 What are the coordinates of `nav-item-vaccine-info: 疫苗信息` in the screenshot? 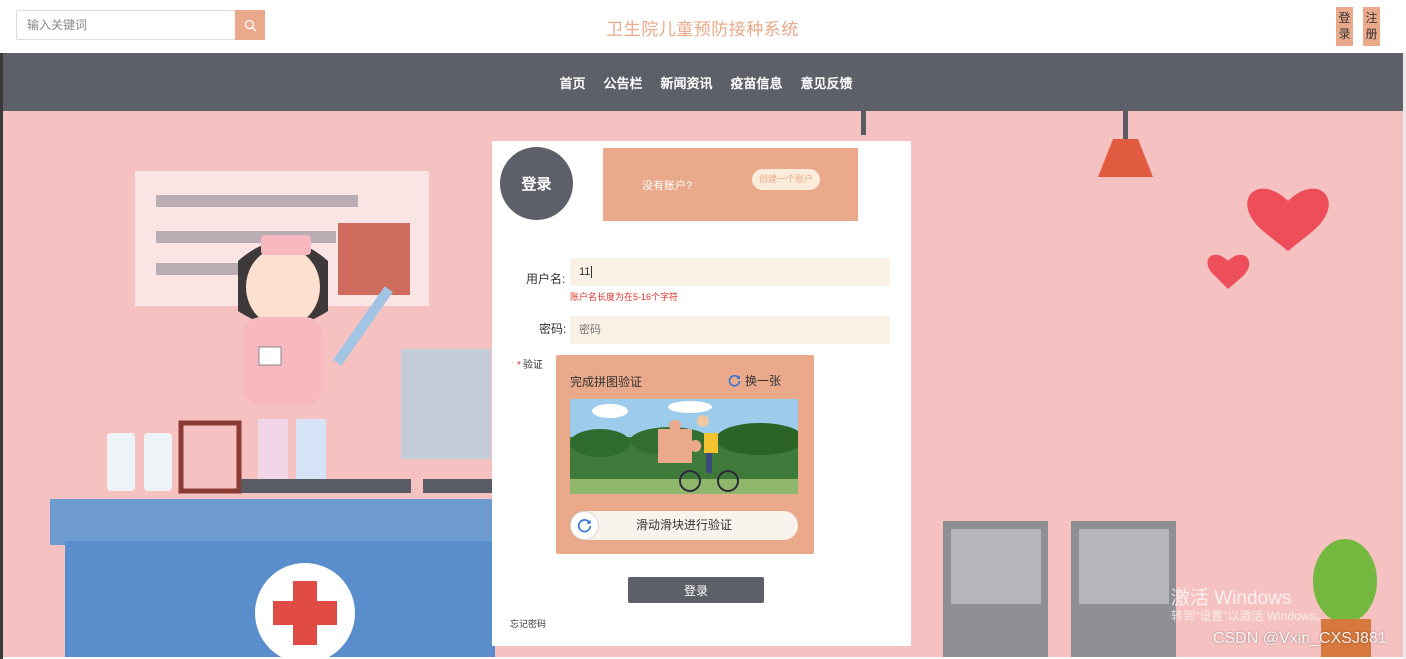 It's located at (757, 82).